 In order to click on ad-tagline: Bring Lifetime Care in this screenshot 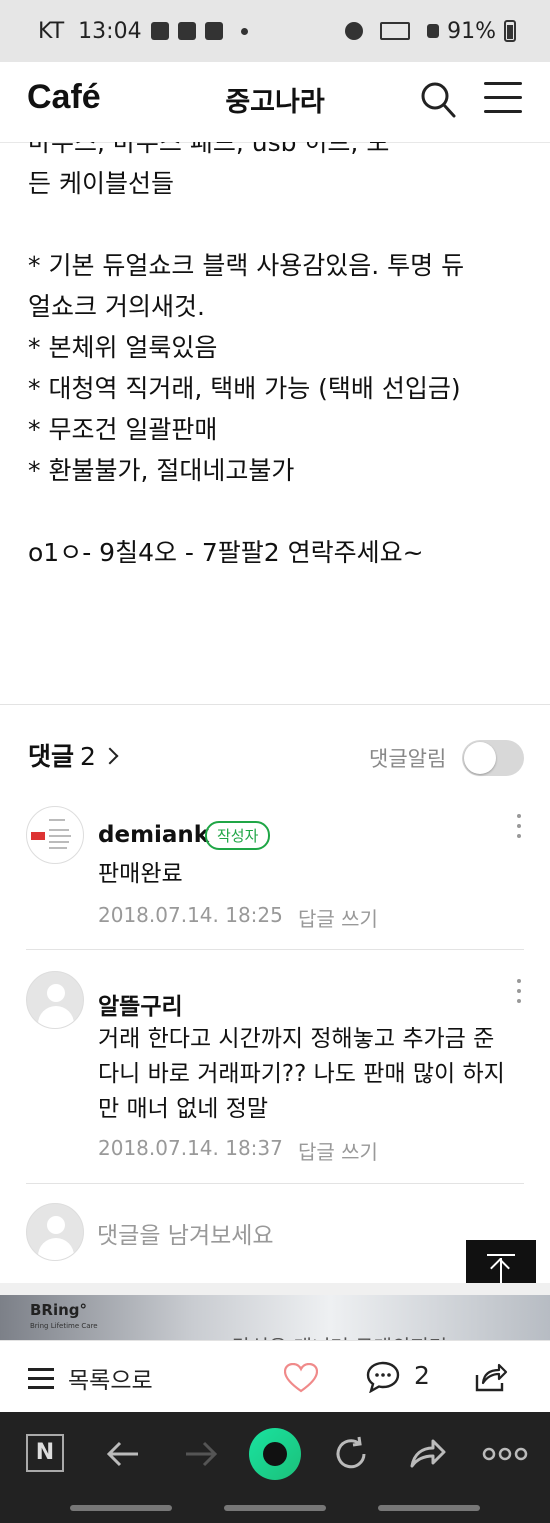, I will do `click(64, 1326)`.